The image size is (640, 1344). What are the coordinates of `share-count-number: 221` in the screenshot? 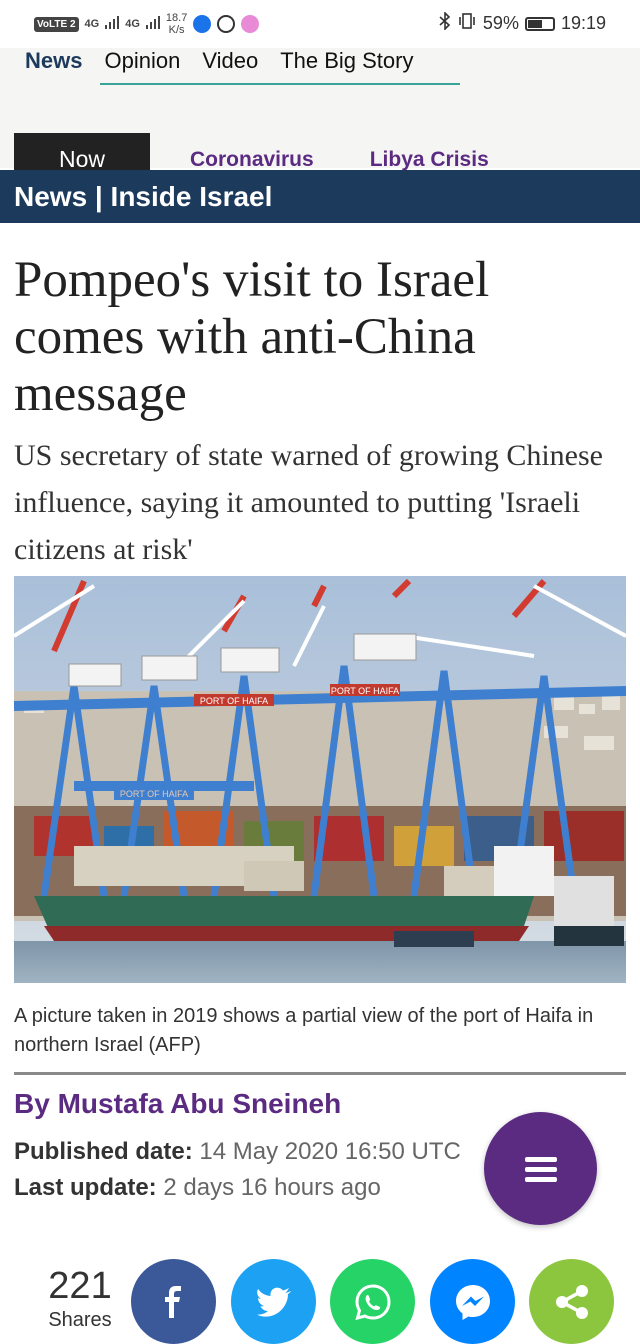 It's located at (80, 1286).